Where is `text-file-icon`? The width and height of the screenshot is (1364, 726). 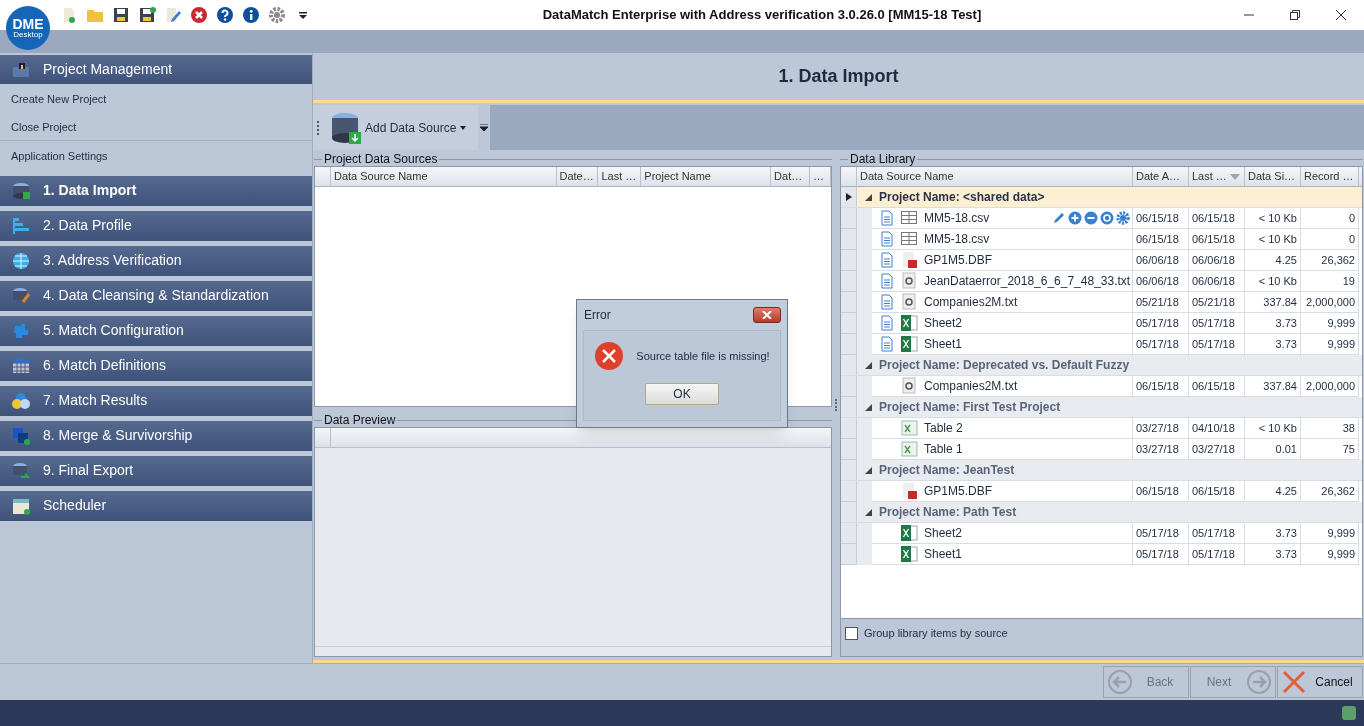
text-file-icon is located at coordinates (909, 386).